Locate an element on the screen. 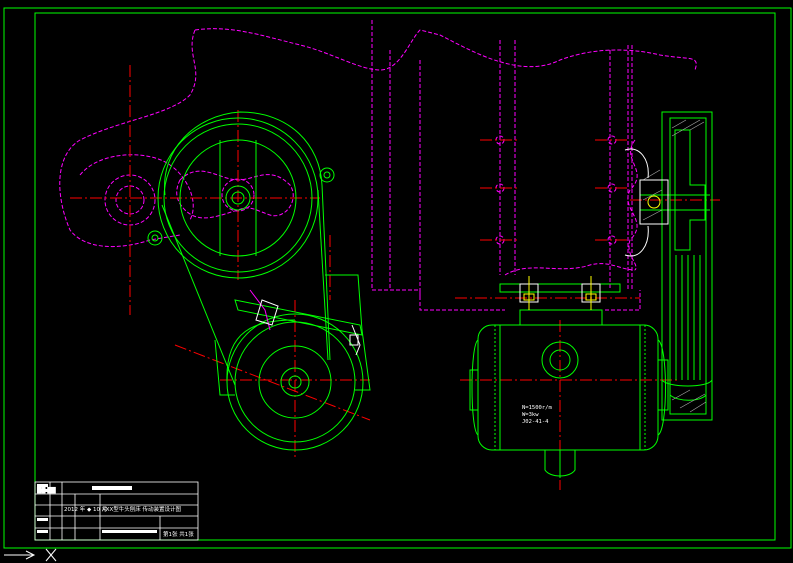  motor-label-line3: J02-41-4 is located at coordinates (535, 422).